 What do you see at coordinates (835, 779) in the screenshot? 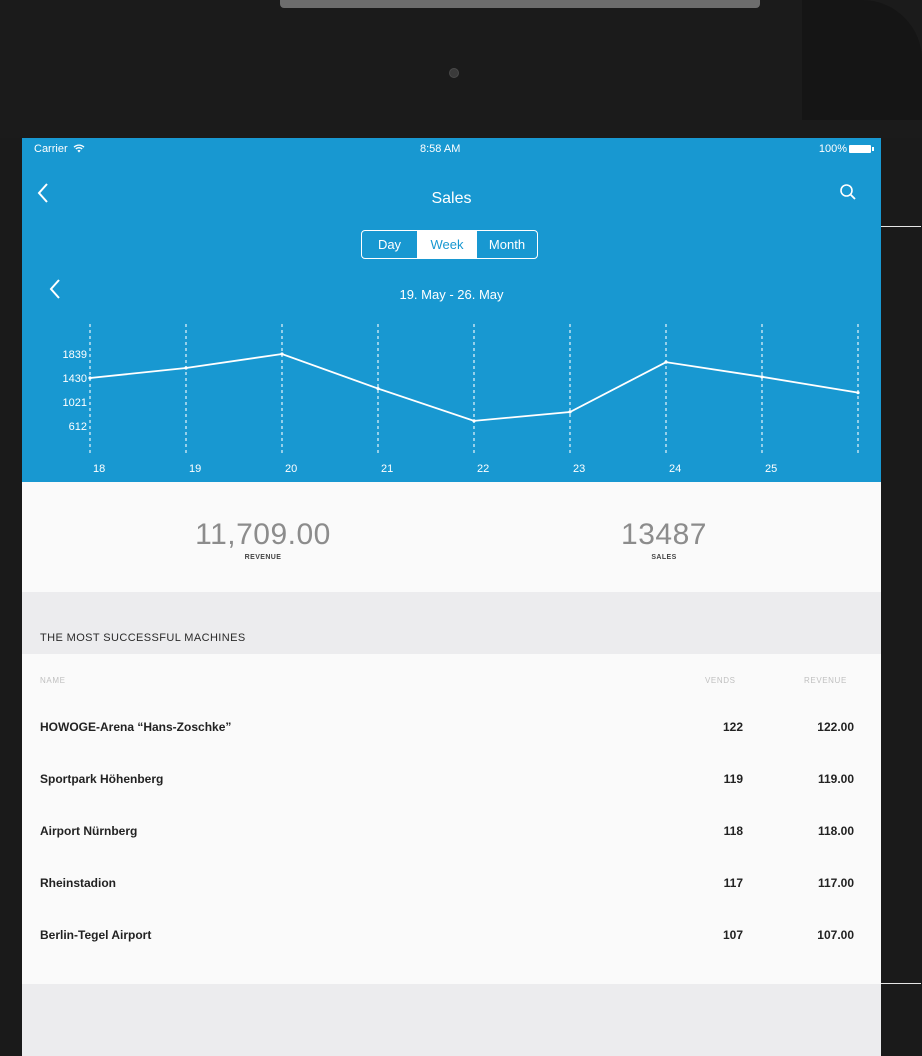
I see `machine-revenue: 119.00` at bounding box center [835, 779].